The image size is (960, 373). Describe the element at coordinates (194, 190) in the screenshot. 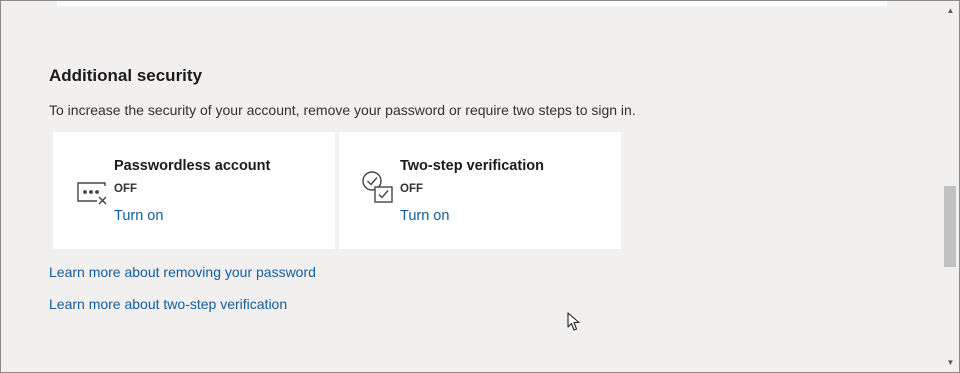

I see `passwordless-account-card: Passwordless account OFF Turn on` at that location.